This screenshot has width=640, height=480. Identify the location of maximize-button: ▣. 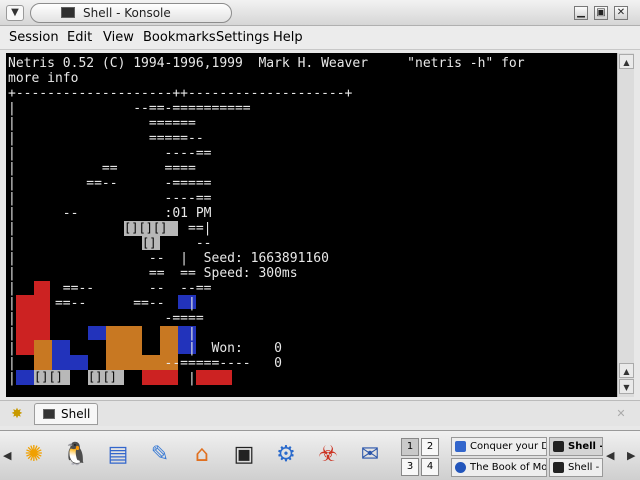
(601, 13).